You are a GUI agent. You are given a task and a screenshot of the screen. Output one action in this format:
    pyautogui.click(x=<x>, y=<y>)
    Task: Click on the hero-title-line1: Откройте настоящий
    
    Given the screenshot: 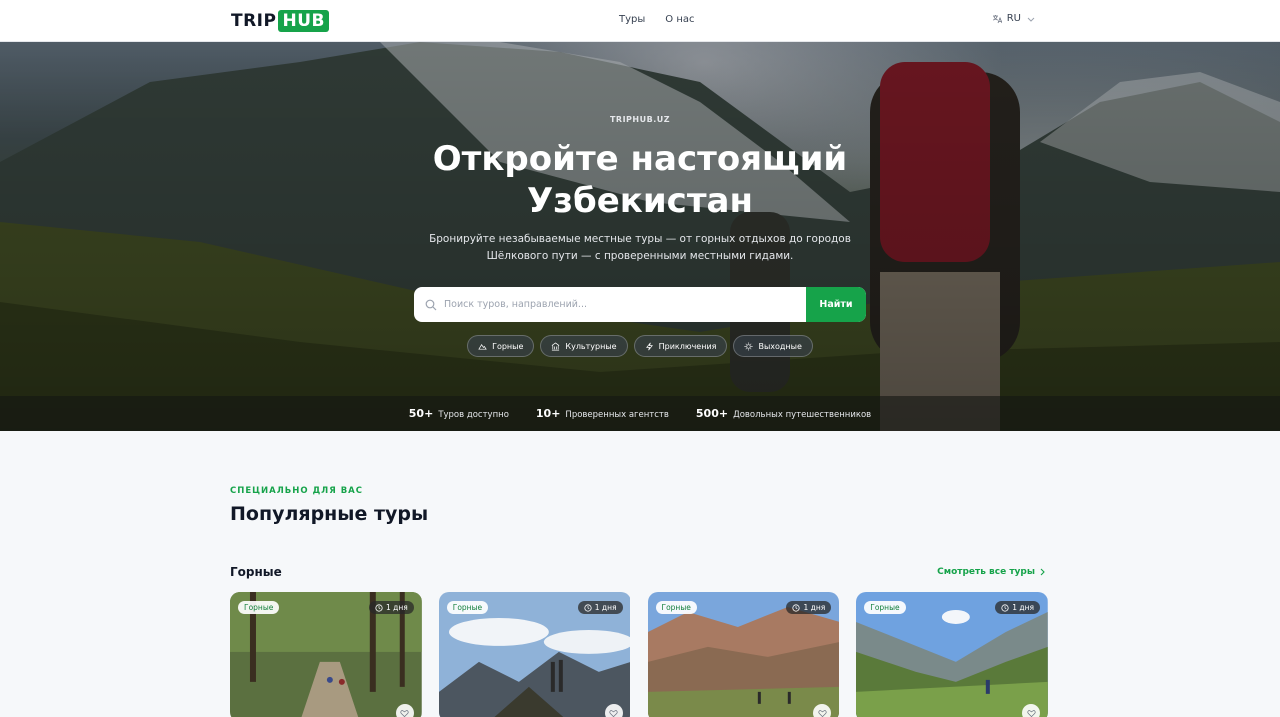 What is the action you would take?
    pyautogui.click(x=640, y=159)
    